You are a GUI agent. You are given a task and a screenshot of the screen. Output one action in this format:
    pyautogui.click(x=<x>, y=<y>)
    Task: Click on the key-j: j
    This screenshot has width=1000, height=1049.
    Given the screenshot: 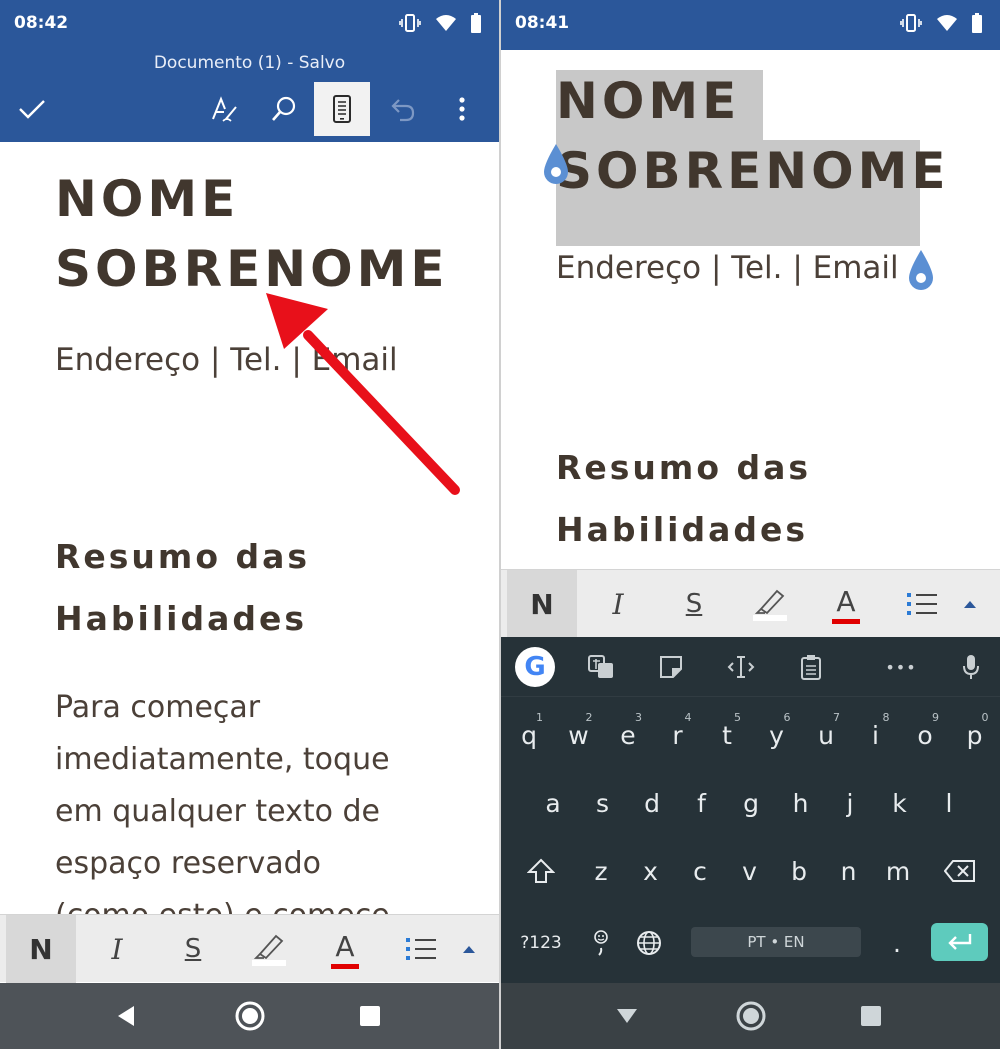 What is the action you would take?
    pyautogui.click(x=850, y=803)
    